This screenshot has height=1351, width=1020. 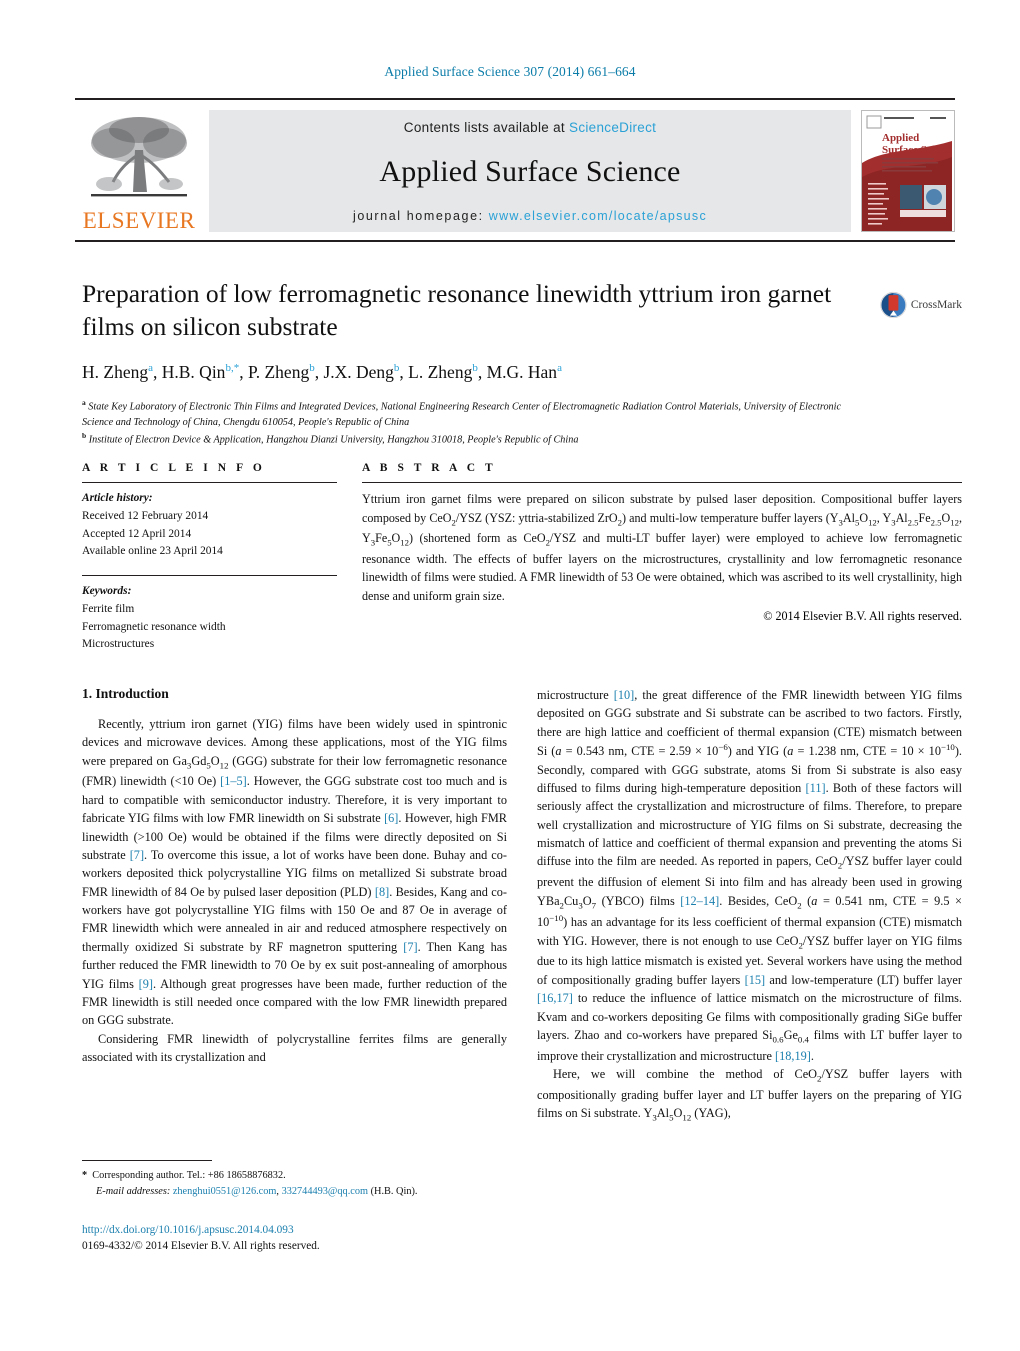 What do you see at coordinates (152, 551) in the screenshot?
I see `history-online: Available online 23 April 2014` at bounding box center [152, 551].